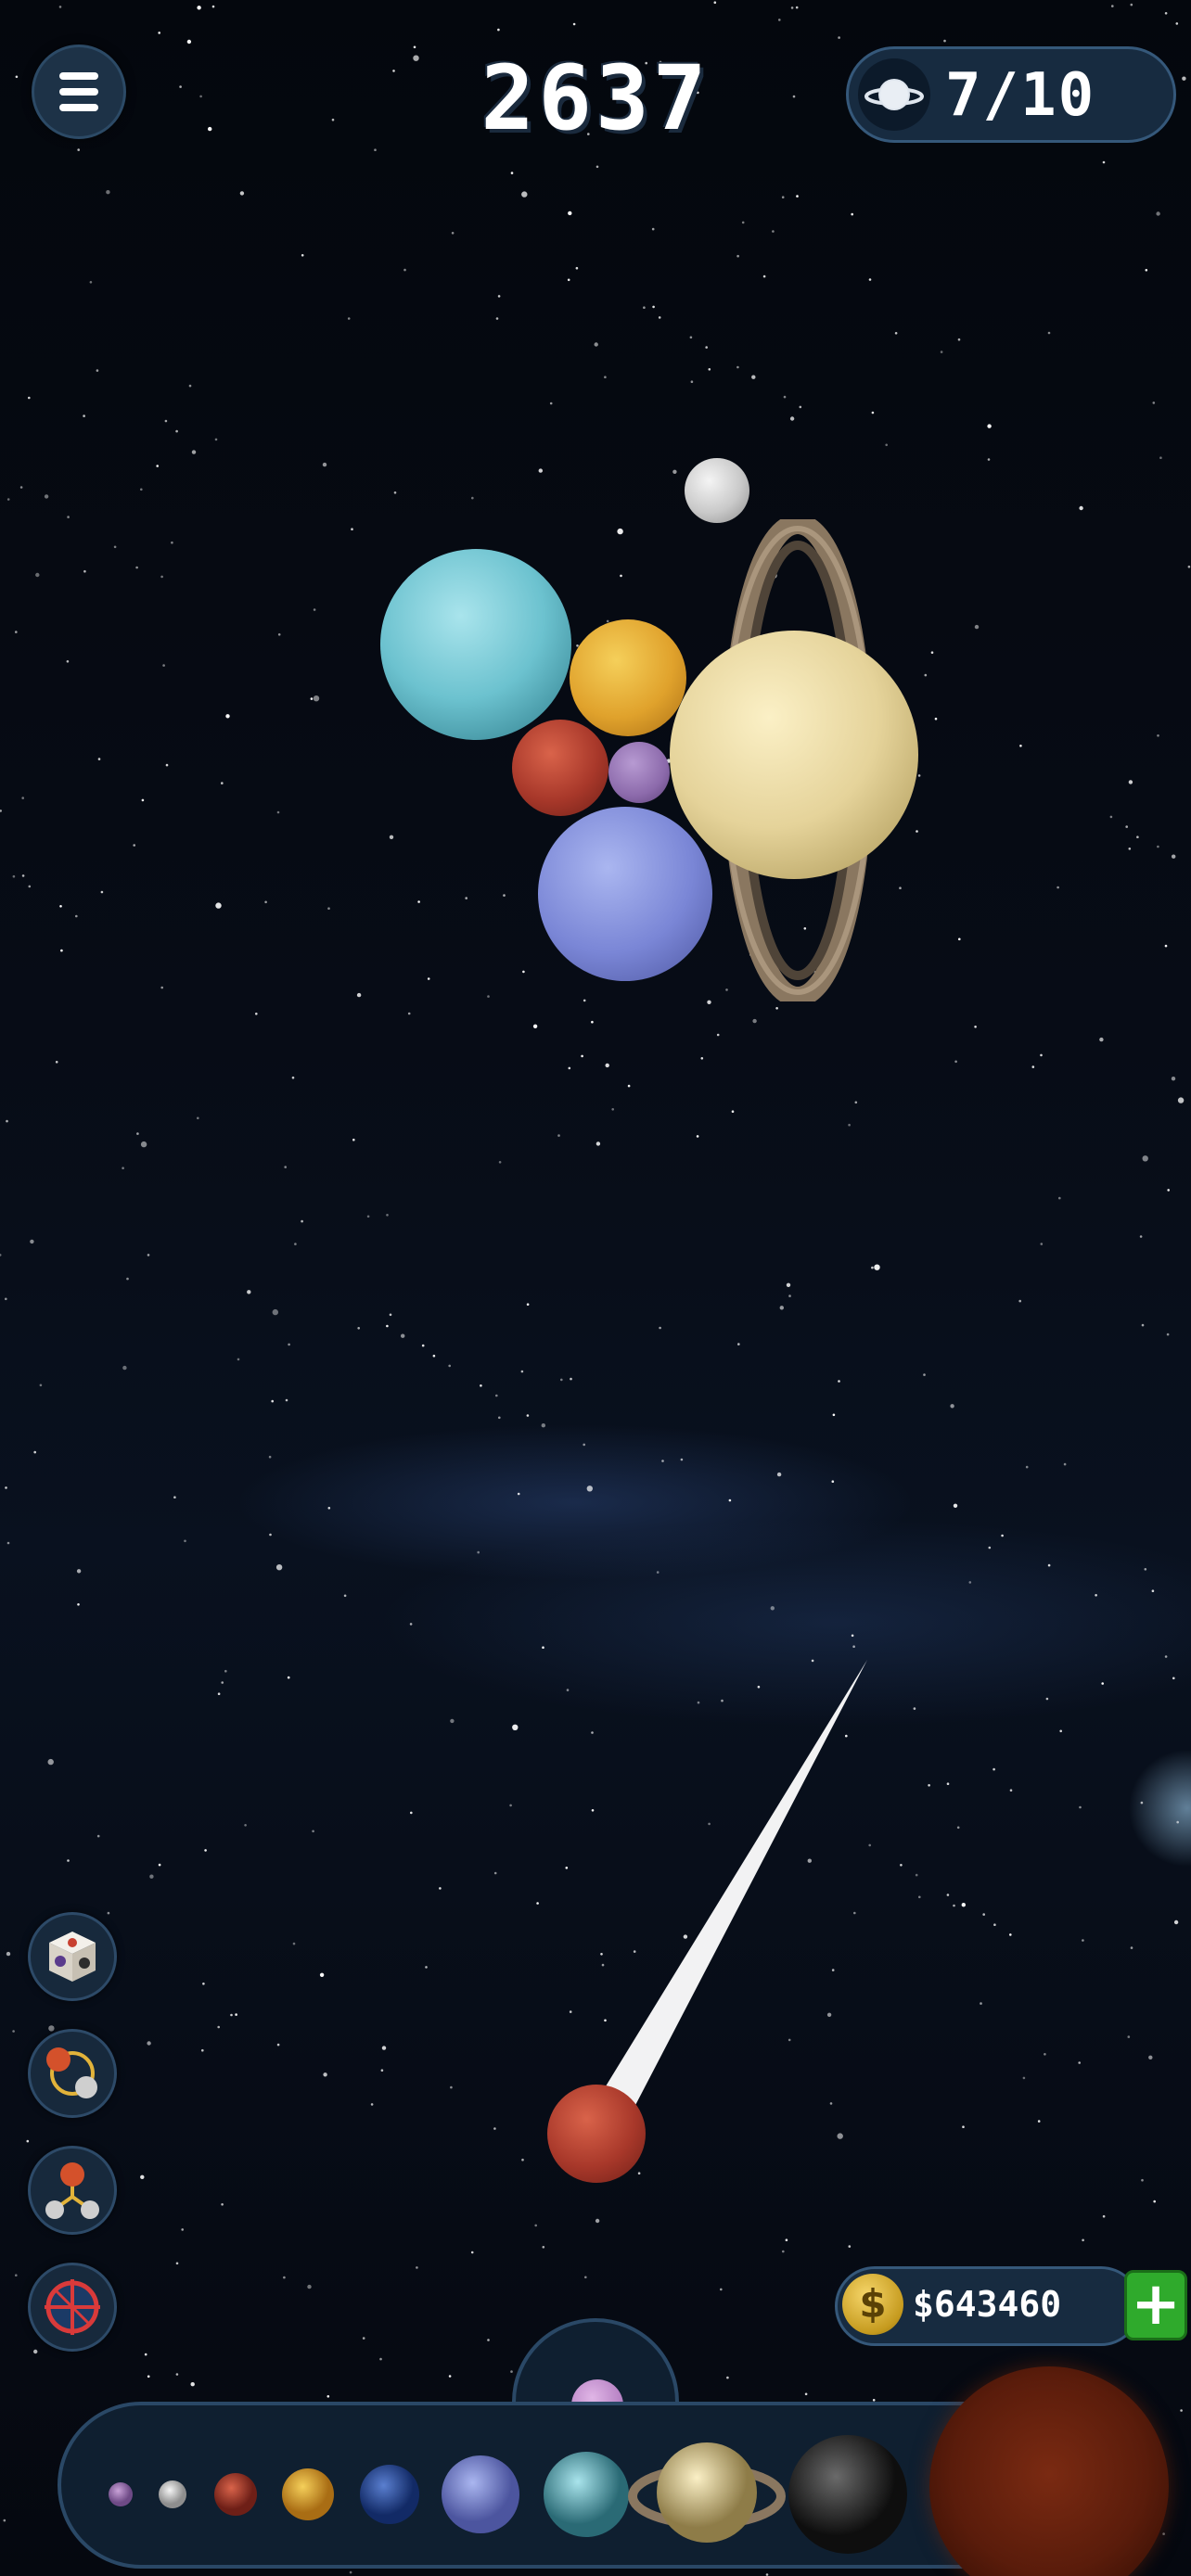 Image resolution: width=1191 pixels, height=2576 pixels. Describe the element at coordinates (625, 894) in the screenshot. I see `neptune-planet` at that location.